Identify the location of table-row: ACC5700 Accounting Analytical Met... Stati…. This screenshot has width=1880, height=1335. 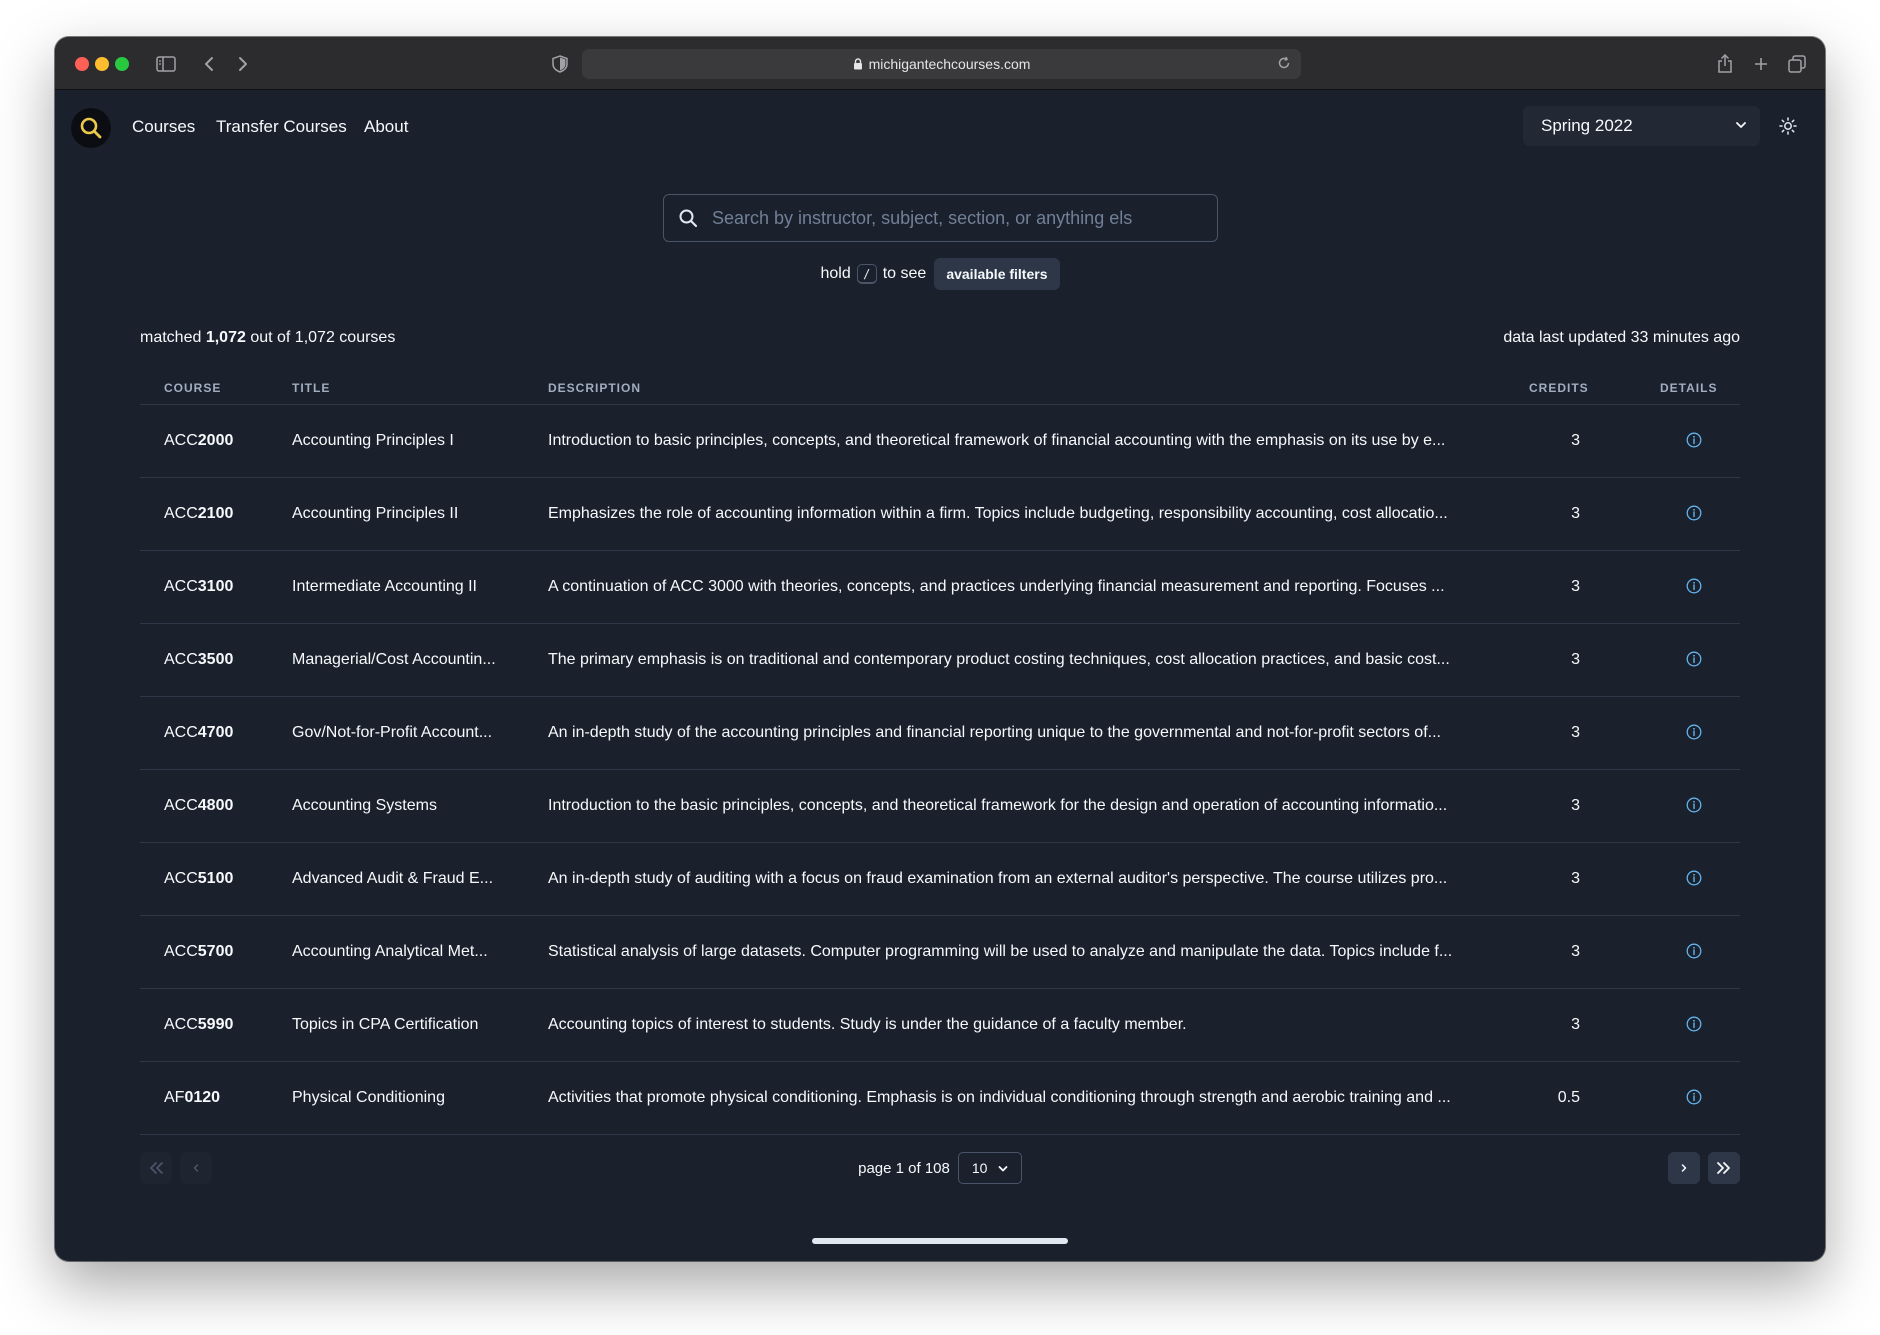
(940, 952).